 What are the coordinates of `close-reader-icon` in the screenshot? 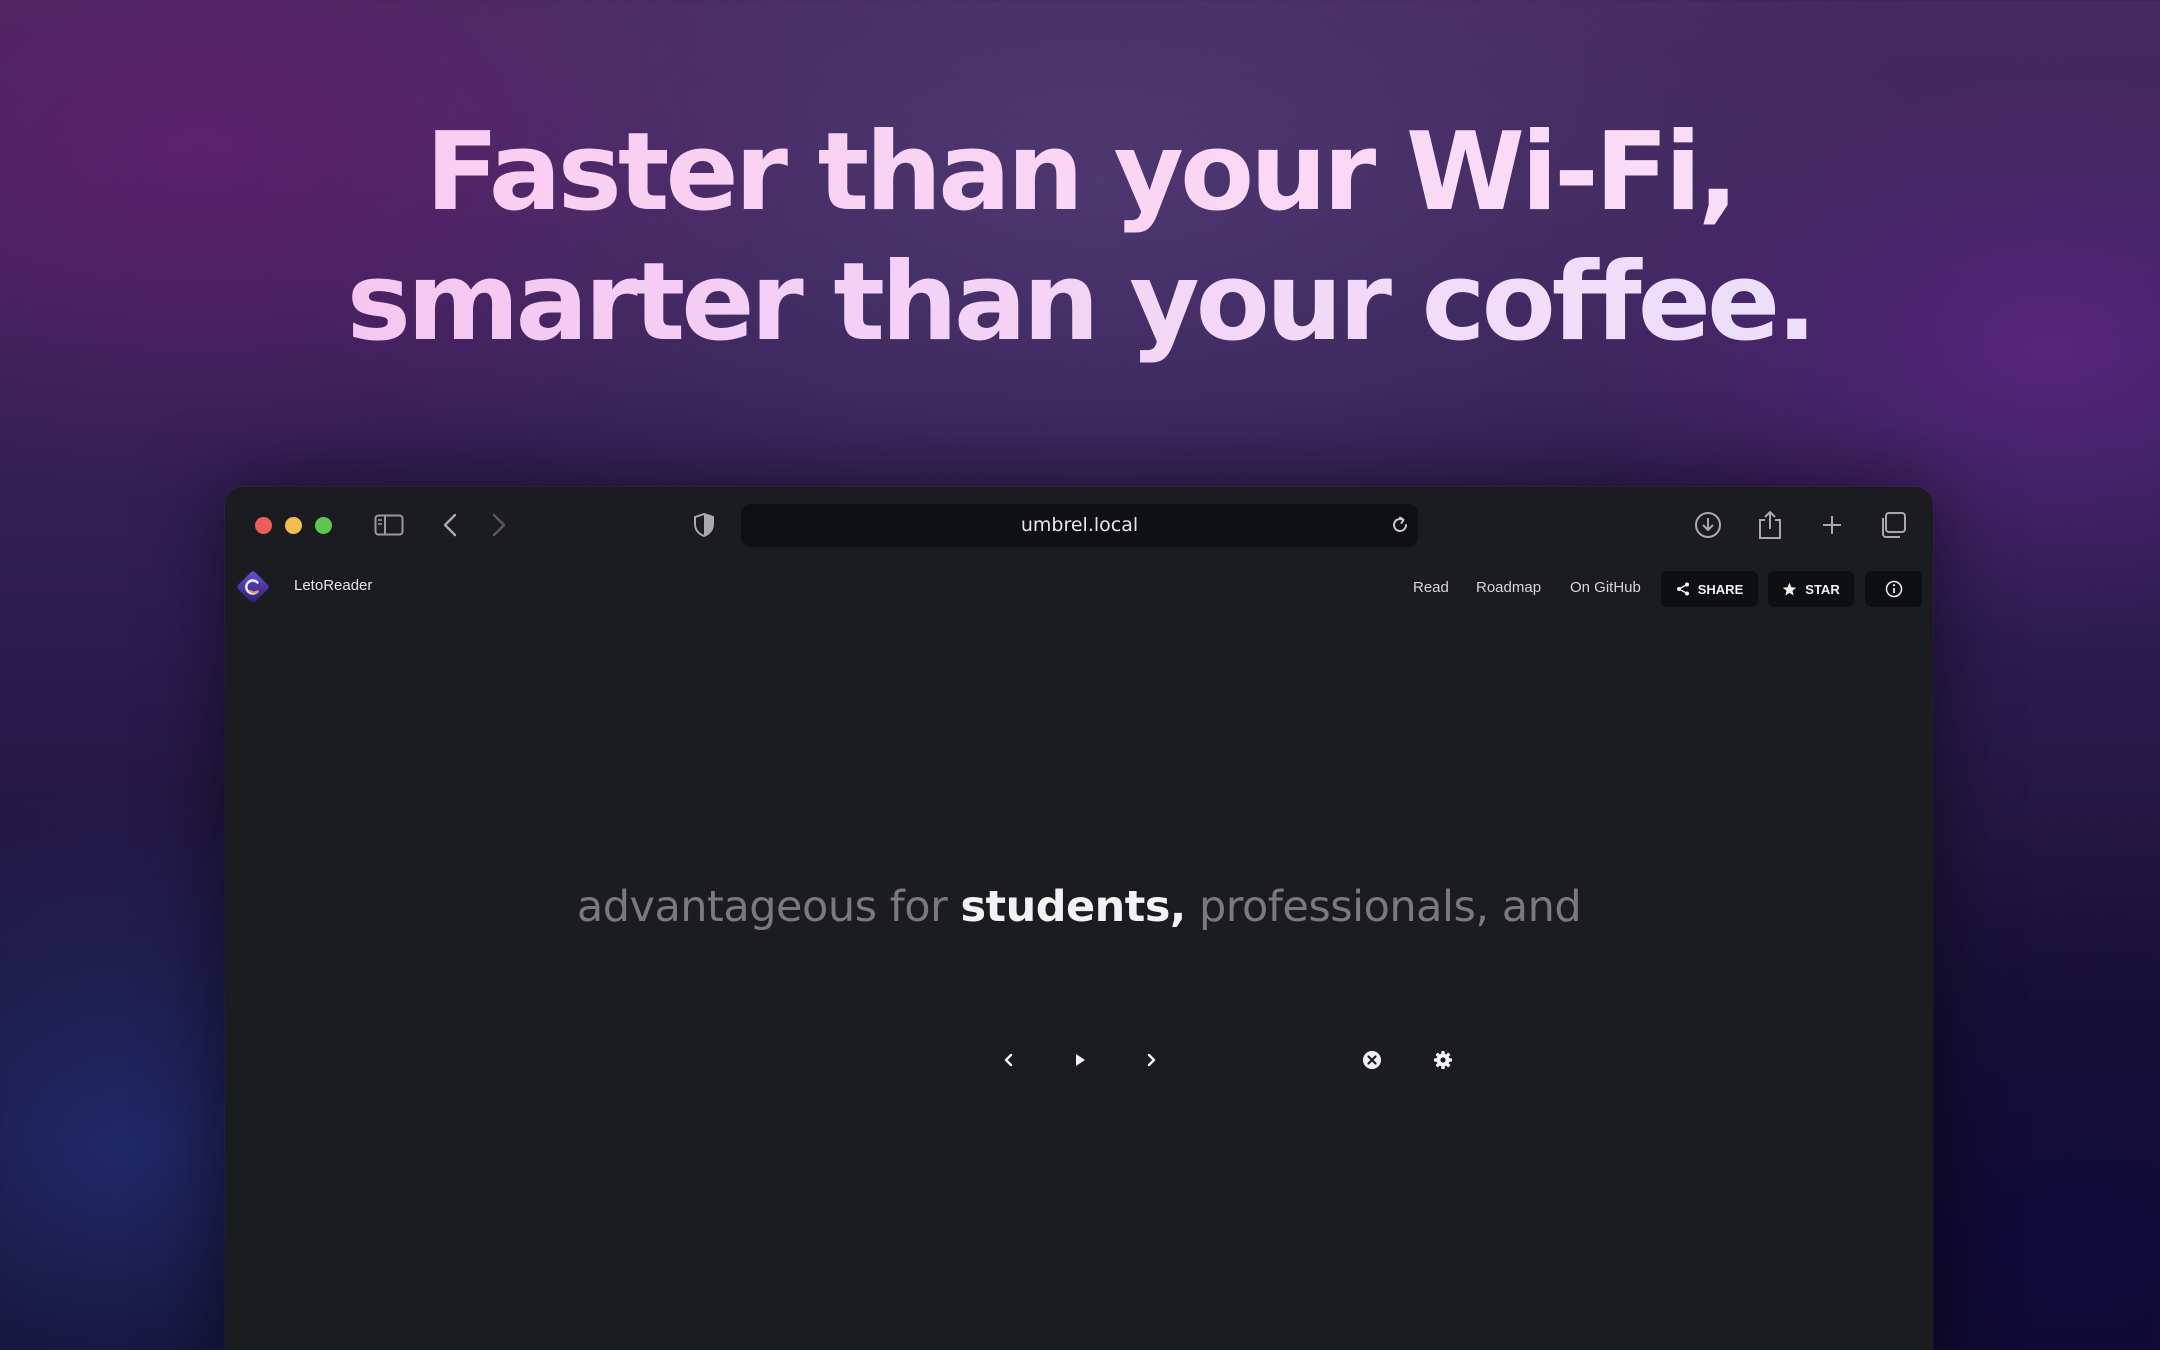 It's located at (1372, 1060).